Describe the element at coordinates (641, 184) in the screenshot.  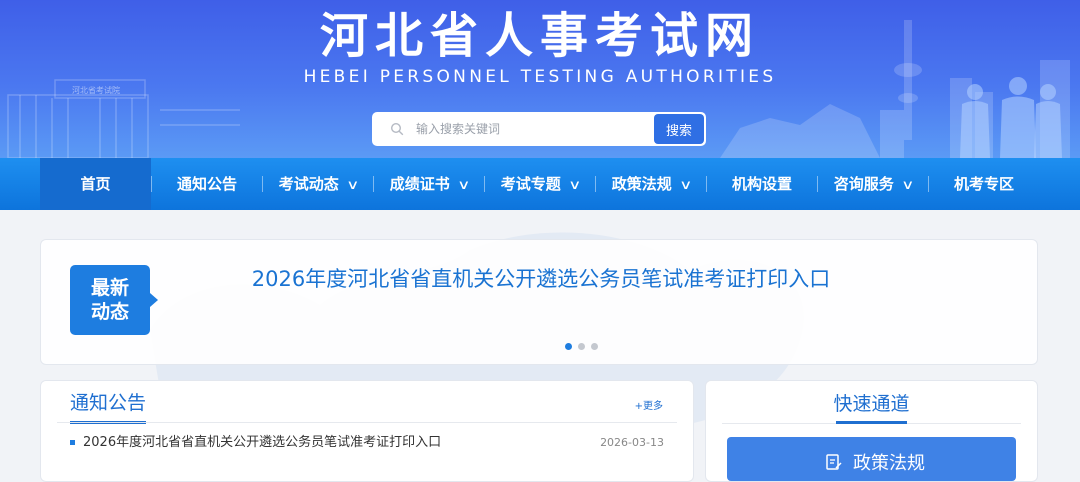
I see `nav-label: 政策法规` at that location.